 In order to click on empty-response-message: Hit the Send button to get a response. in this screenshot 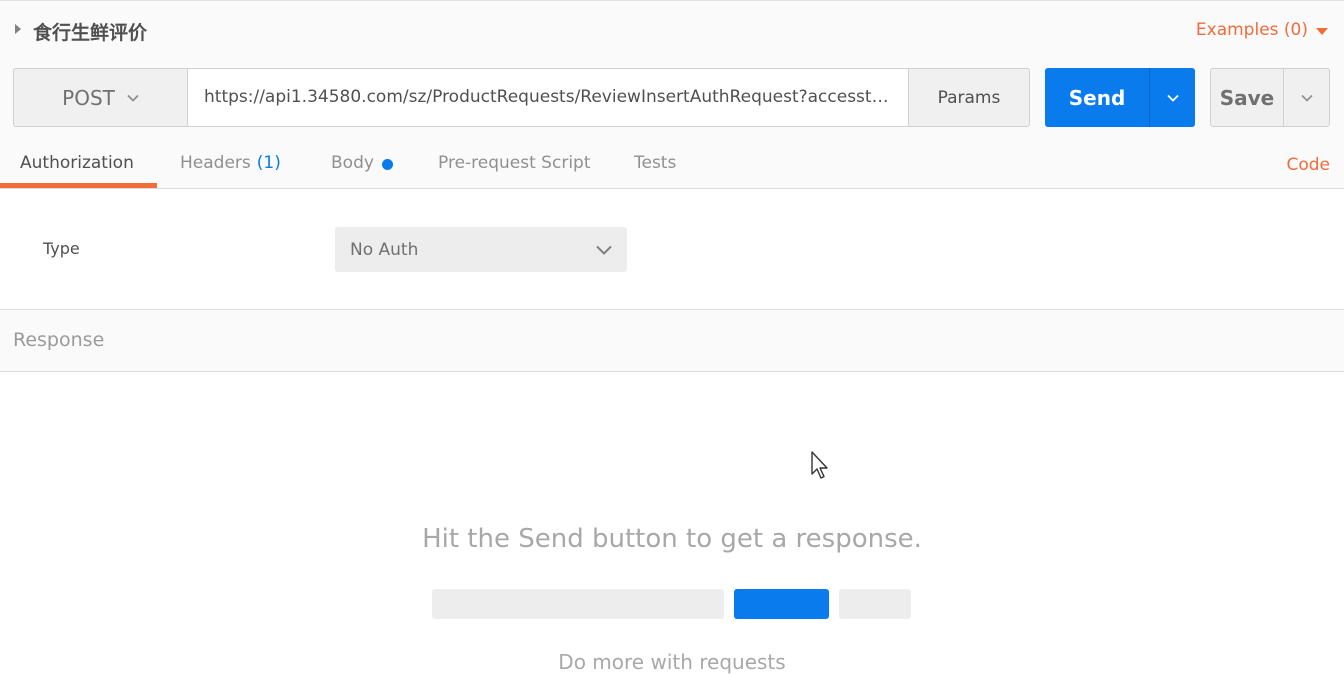, I will do `click(672, 539)`.